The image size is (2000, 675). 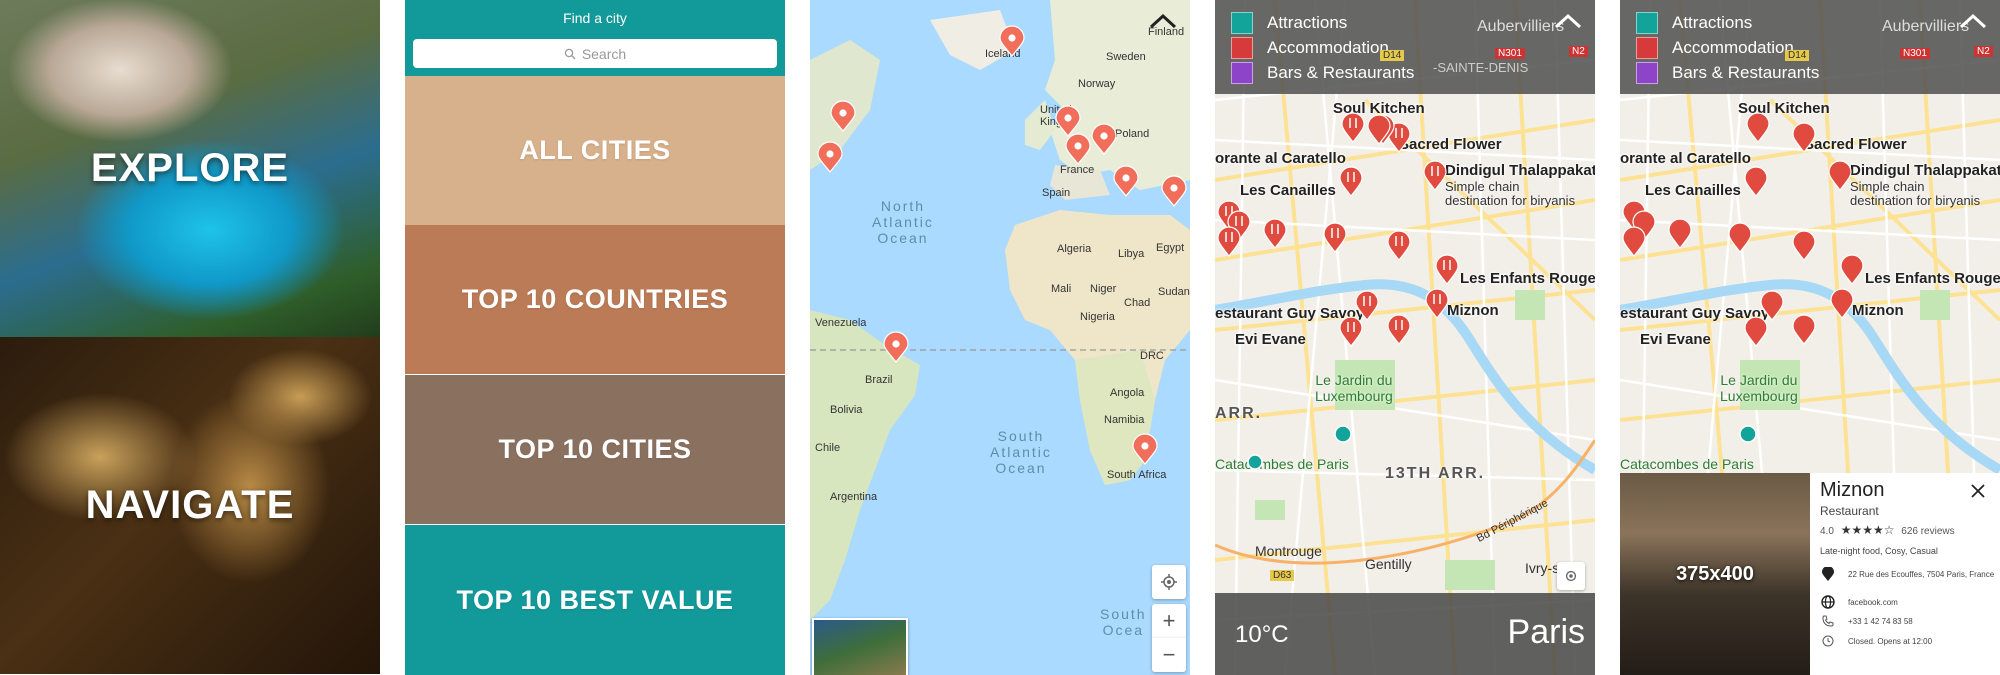 I want to click on district-label: ARR., so click(x=1239, y=413).